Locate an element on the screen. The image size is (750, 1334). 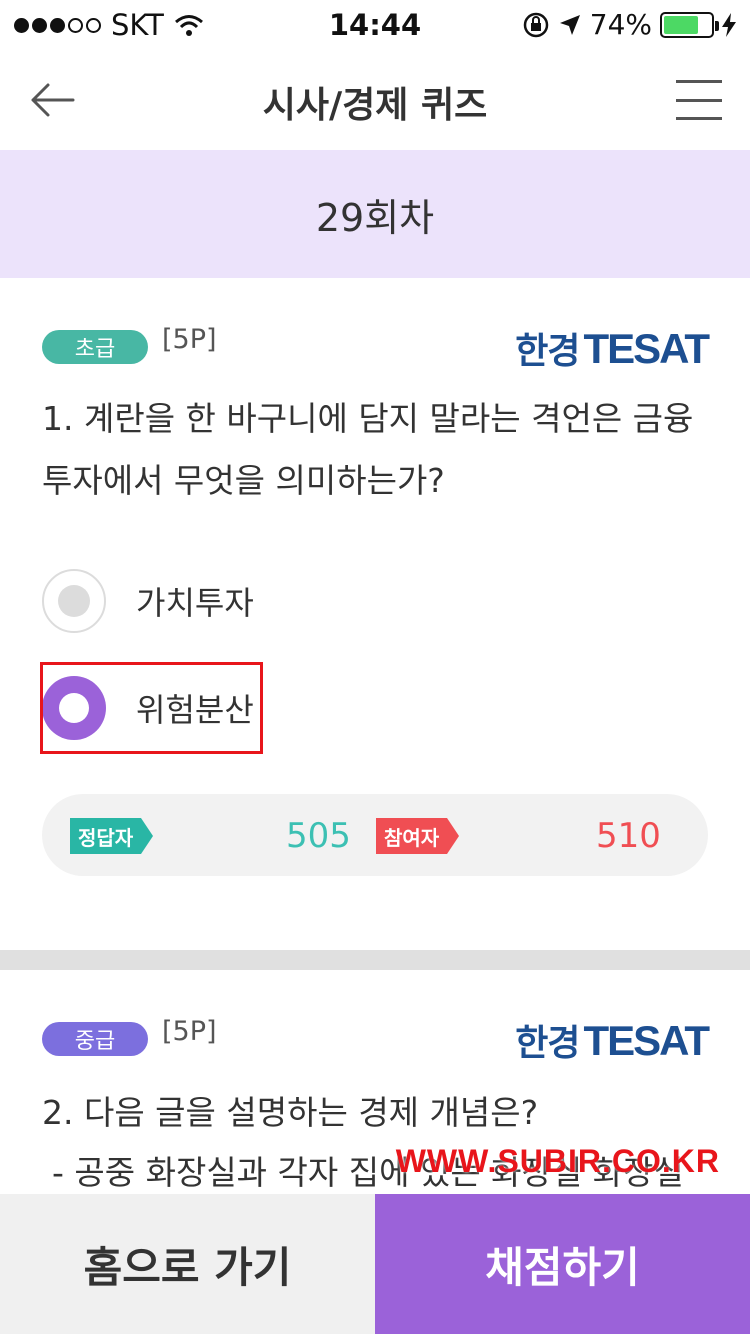
grade-button: 채점하기 is located at coordinates (562, 1264).